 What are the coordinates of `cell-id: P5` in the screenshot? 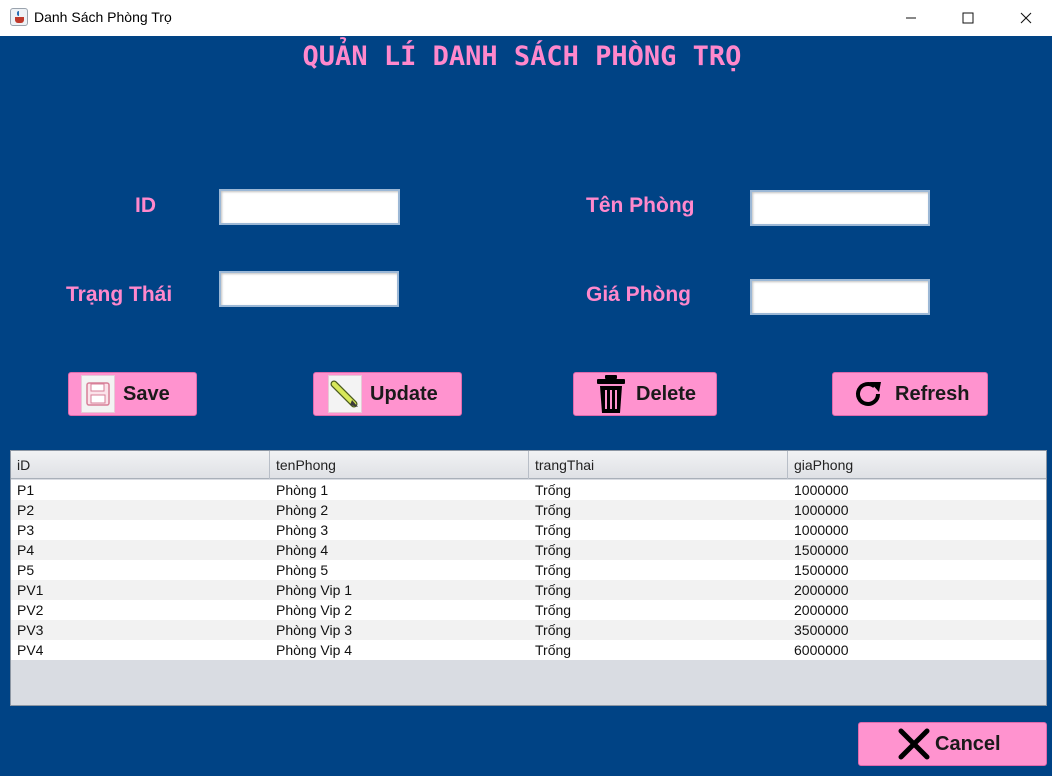 It's located at (26, 570).